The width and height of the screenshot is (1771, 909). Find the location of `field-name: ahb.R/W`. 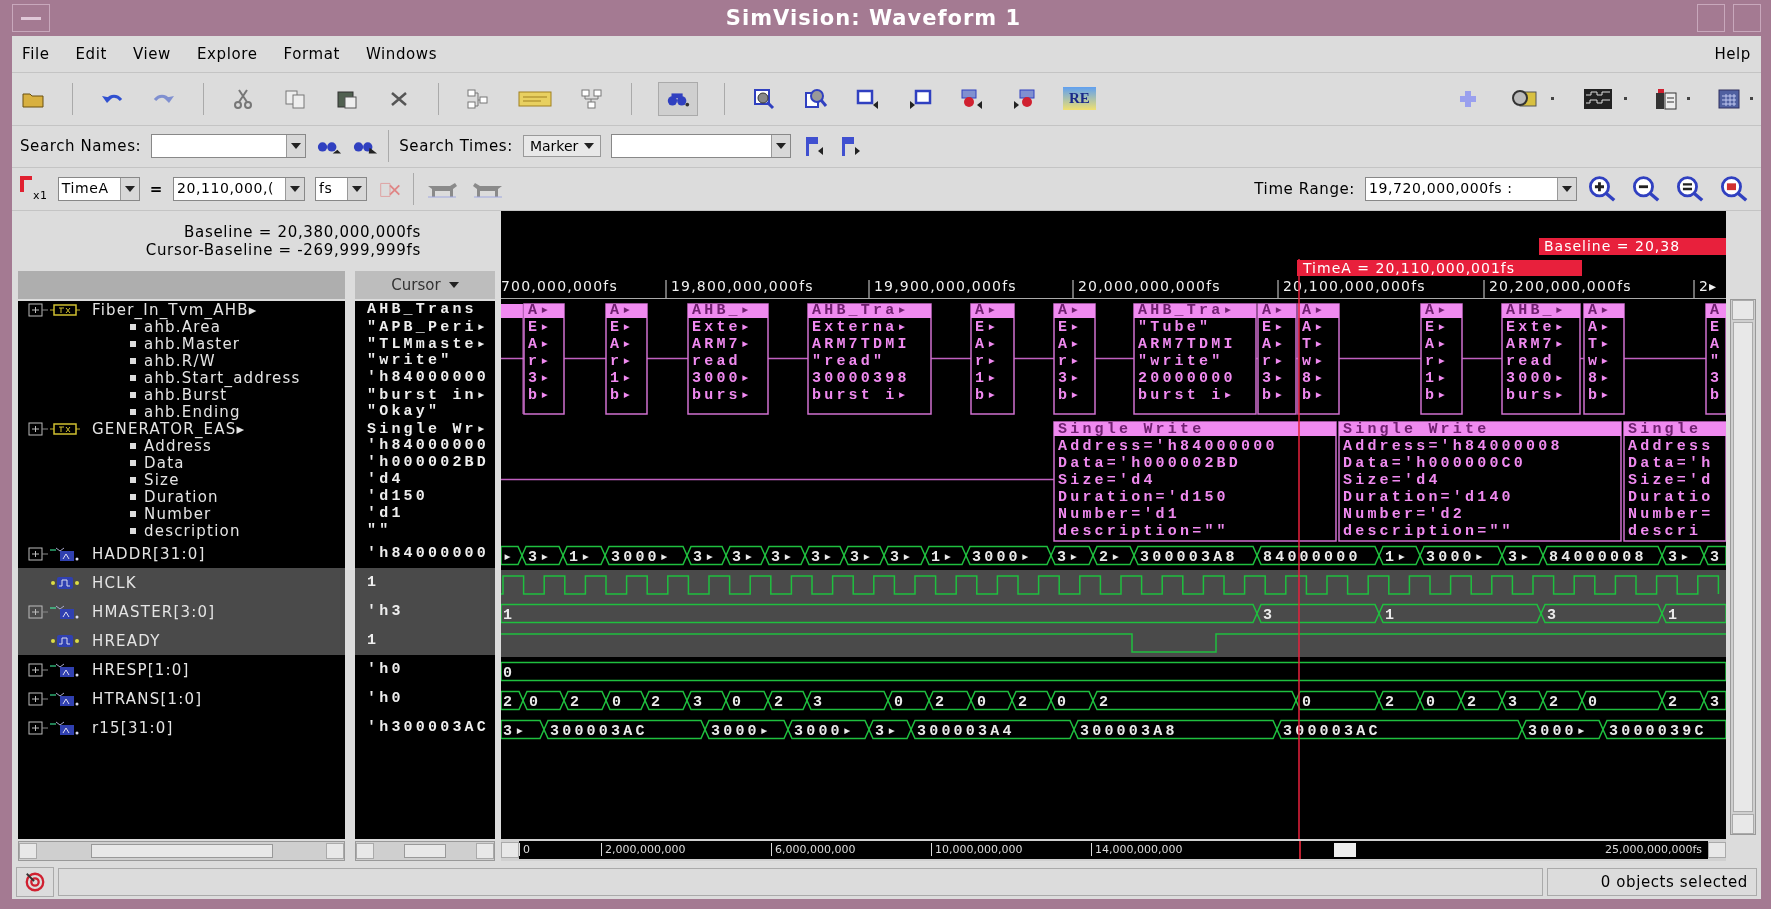

field-name: ahb.R/W is located at coordinates (180, 360).